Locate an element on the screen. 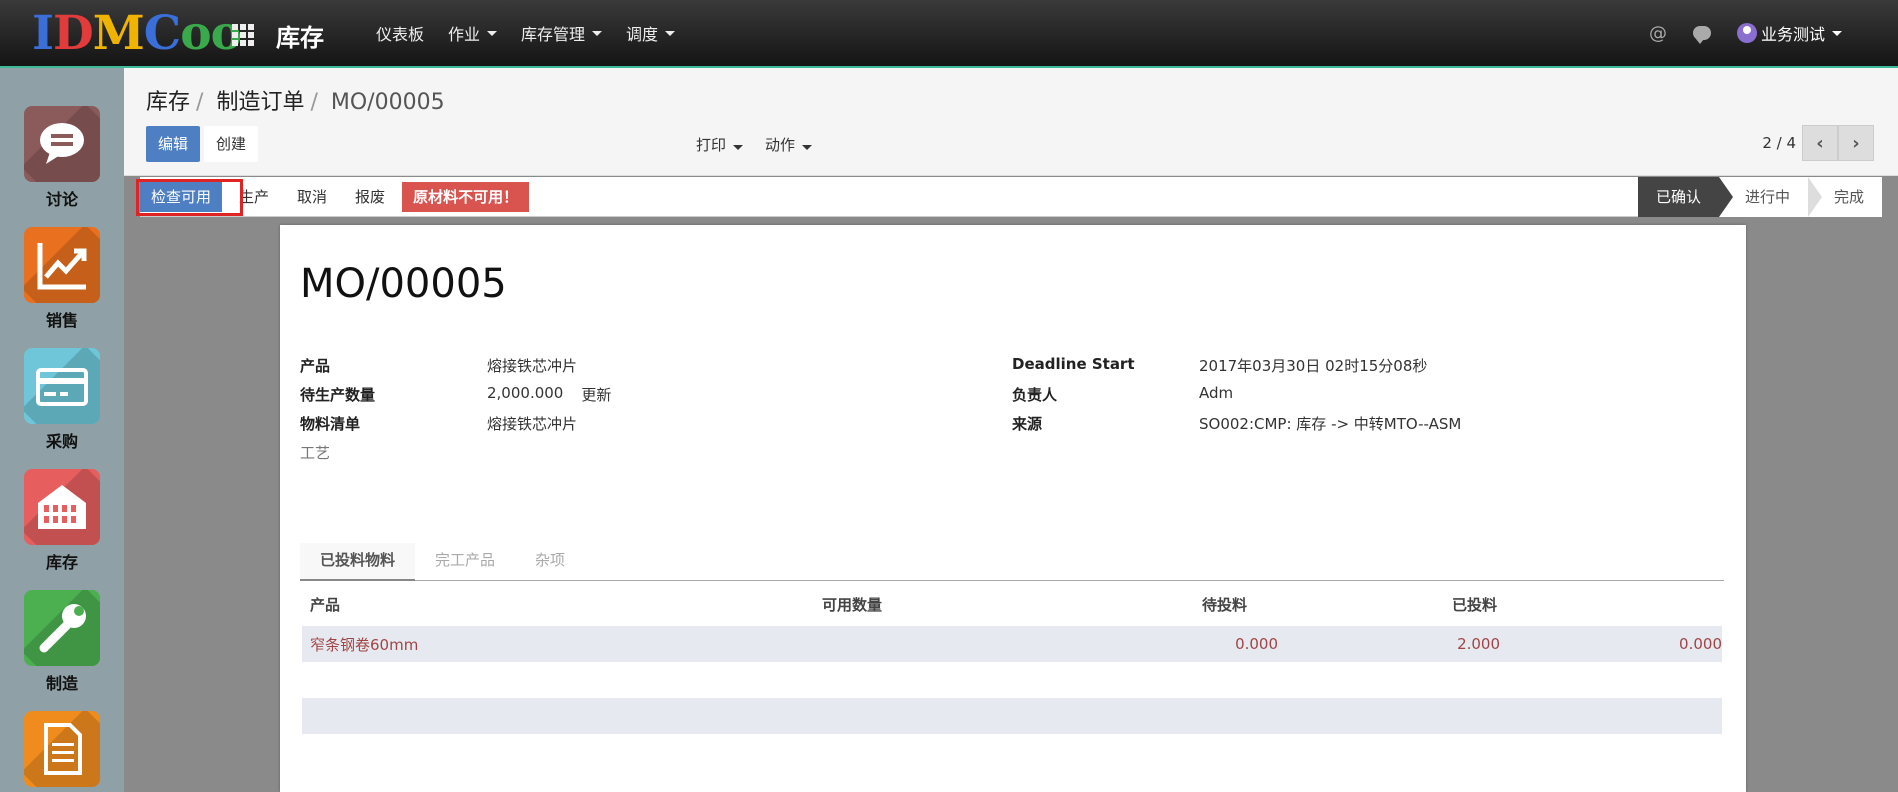 The width and height of the screenshot is (1898, 792). table-header: 产品 可用数量 待投料 已投料 is located at coordinates (1012, 604).